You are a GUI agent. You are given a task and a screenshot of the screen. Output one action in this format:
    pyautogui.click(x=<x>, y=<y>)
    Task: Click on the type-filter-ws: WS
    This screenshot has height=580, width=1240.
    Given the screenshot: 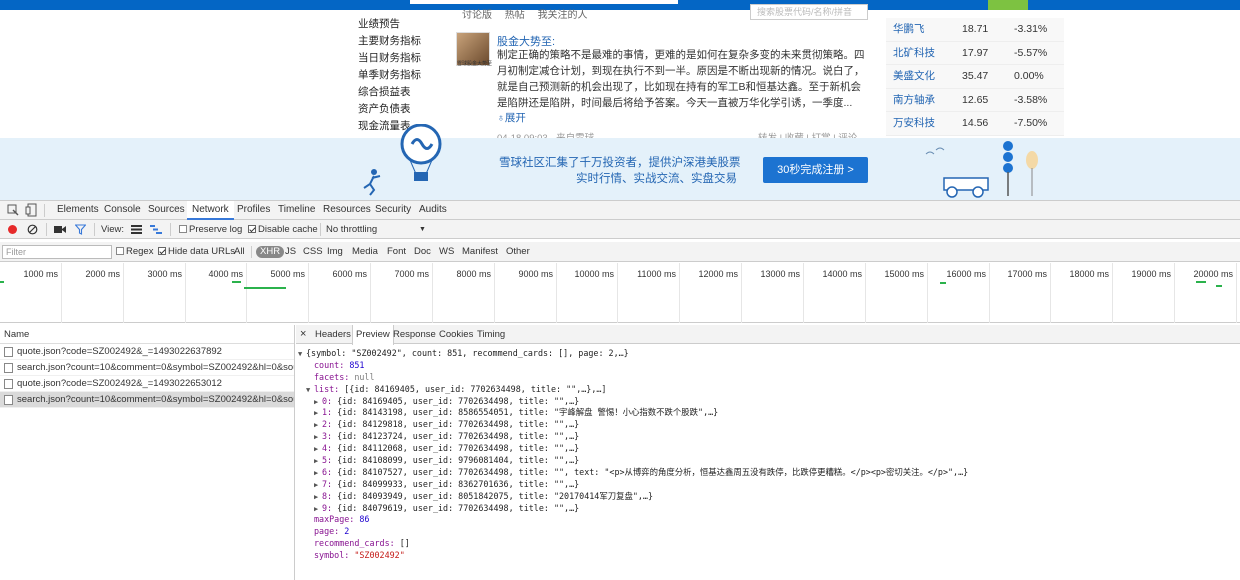 What is the action you would take?
    pyautogui.click(x=446, y=252)
    